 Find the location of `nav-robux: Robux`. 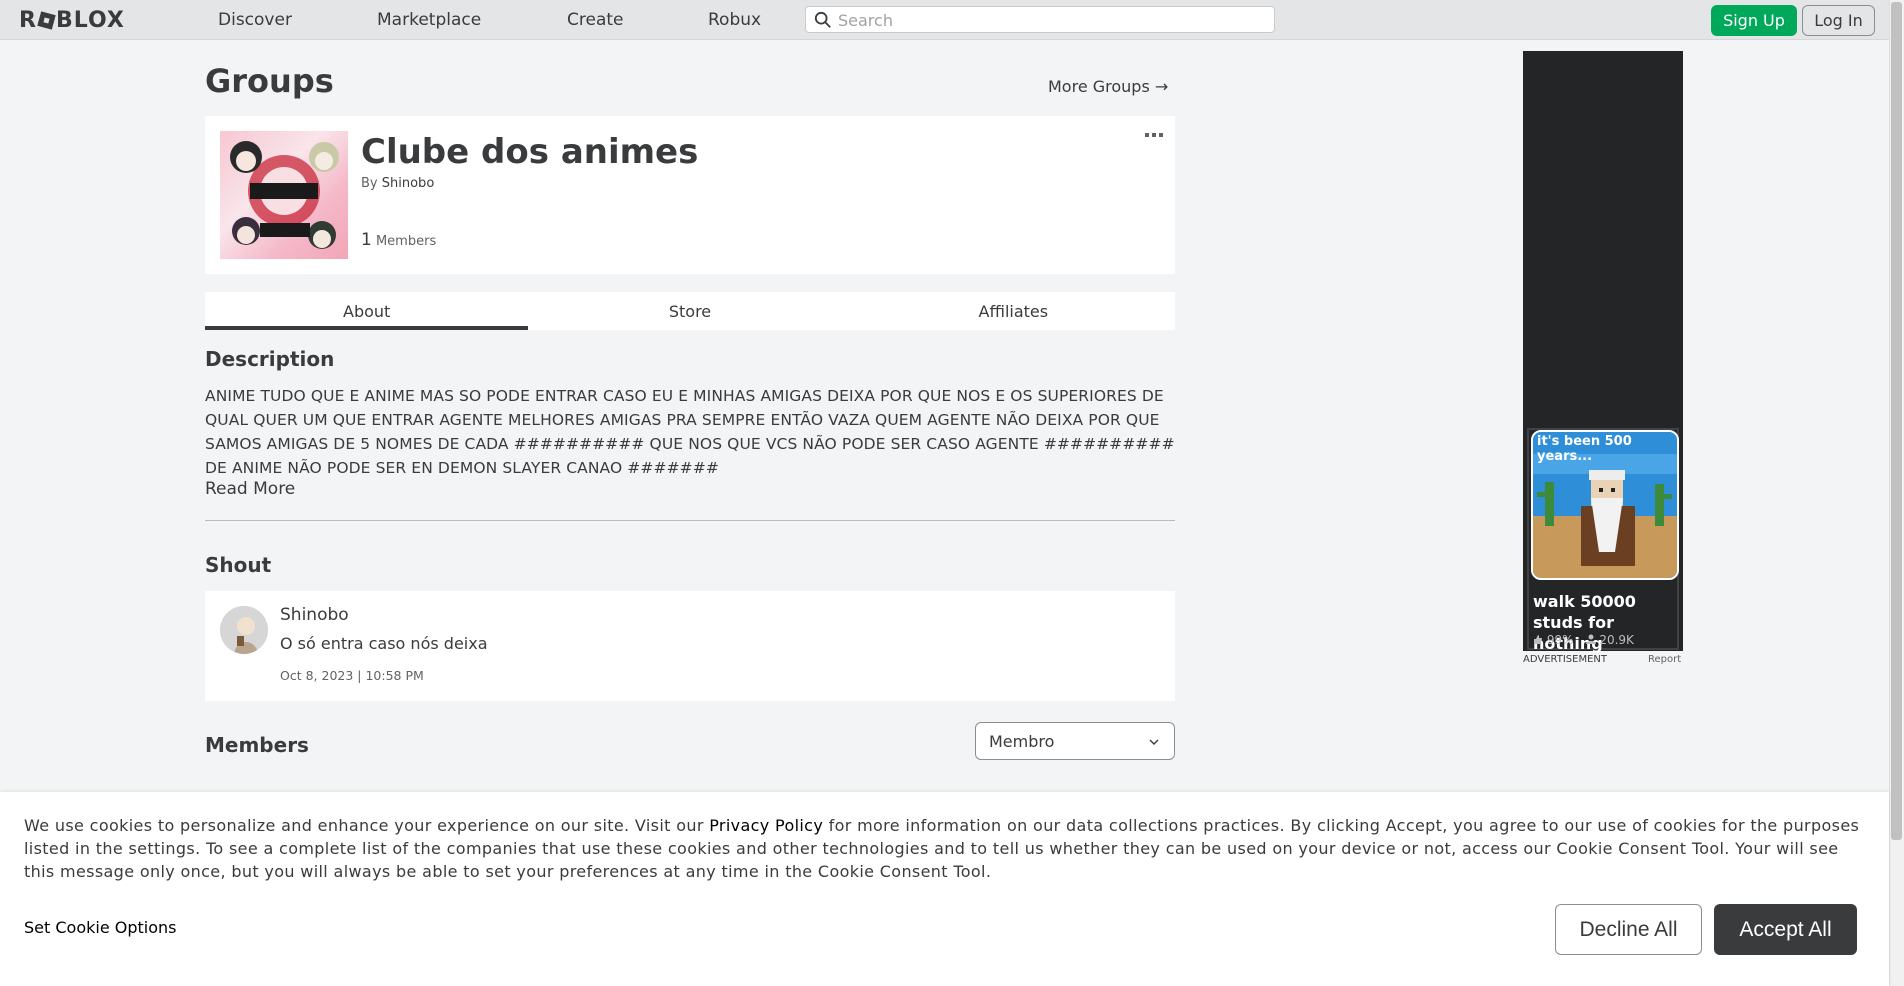

nav-robux: Robux is located at coordinates (734, 20).